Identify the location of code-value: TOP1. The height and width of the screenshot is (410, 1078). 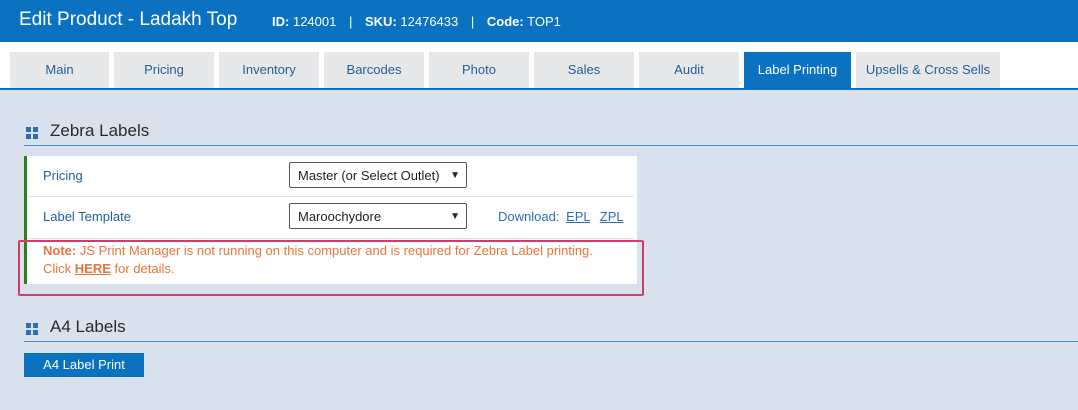
(544, 21).